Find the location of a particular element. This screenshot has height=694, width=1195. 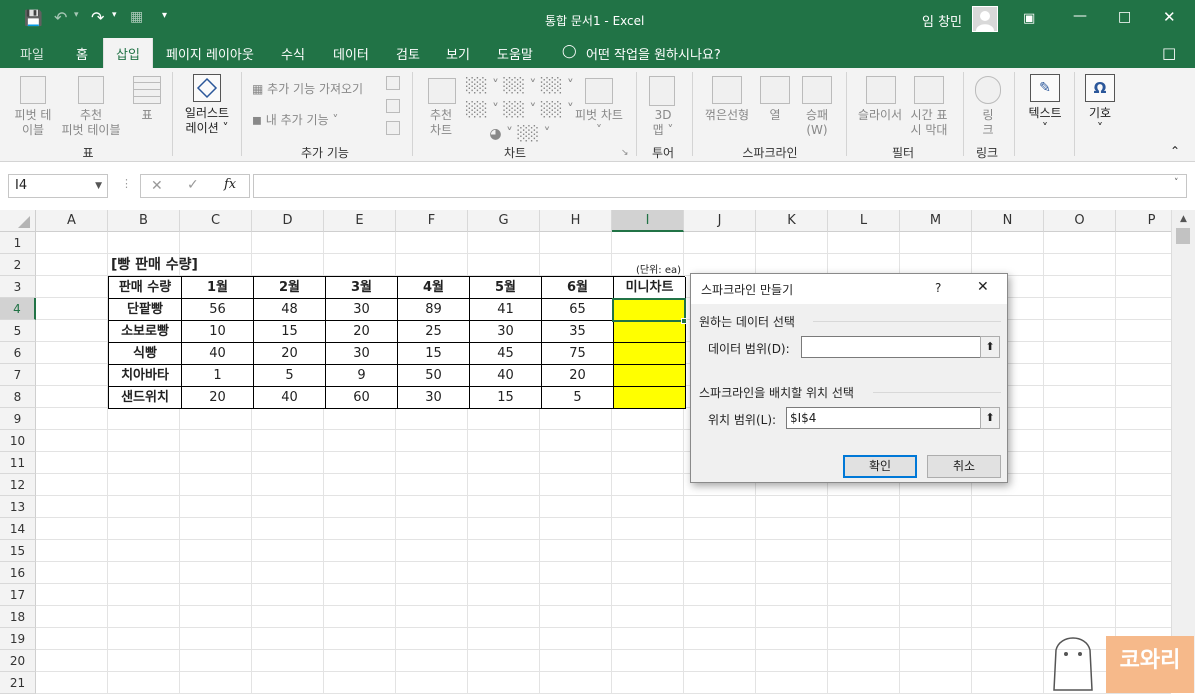

row-header: 2 is located at coordinates (18, 265).